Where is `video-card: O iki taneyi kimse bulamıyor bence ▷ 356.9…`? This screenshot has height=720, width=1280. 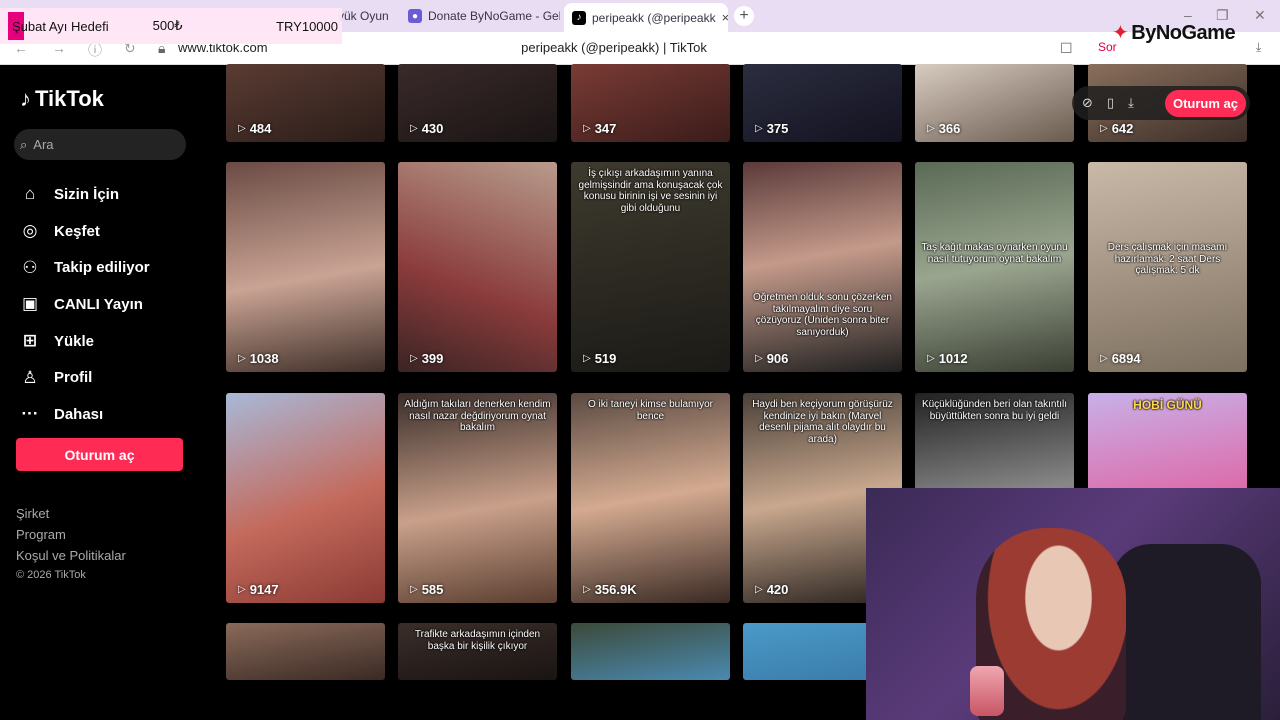 video-card: O iki taneyi kimse bulamıyor bence ▷ 356.9… is located at coordinates (650, 498).